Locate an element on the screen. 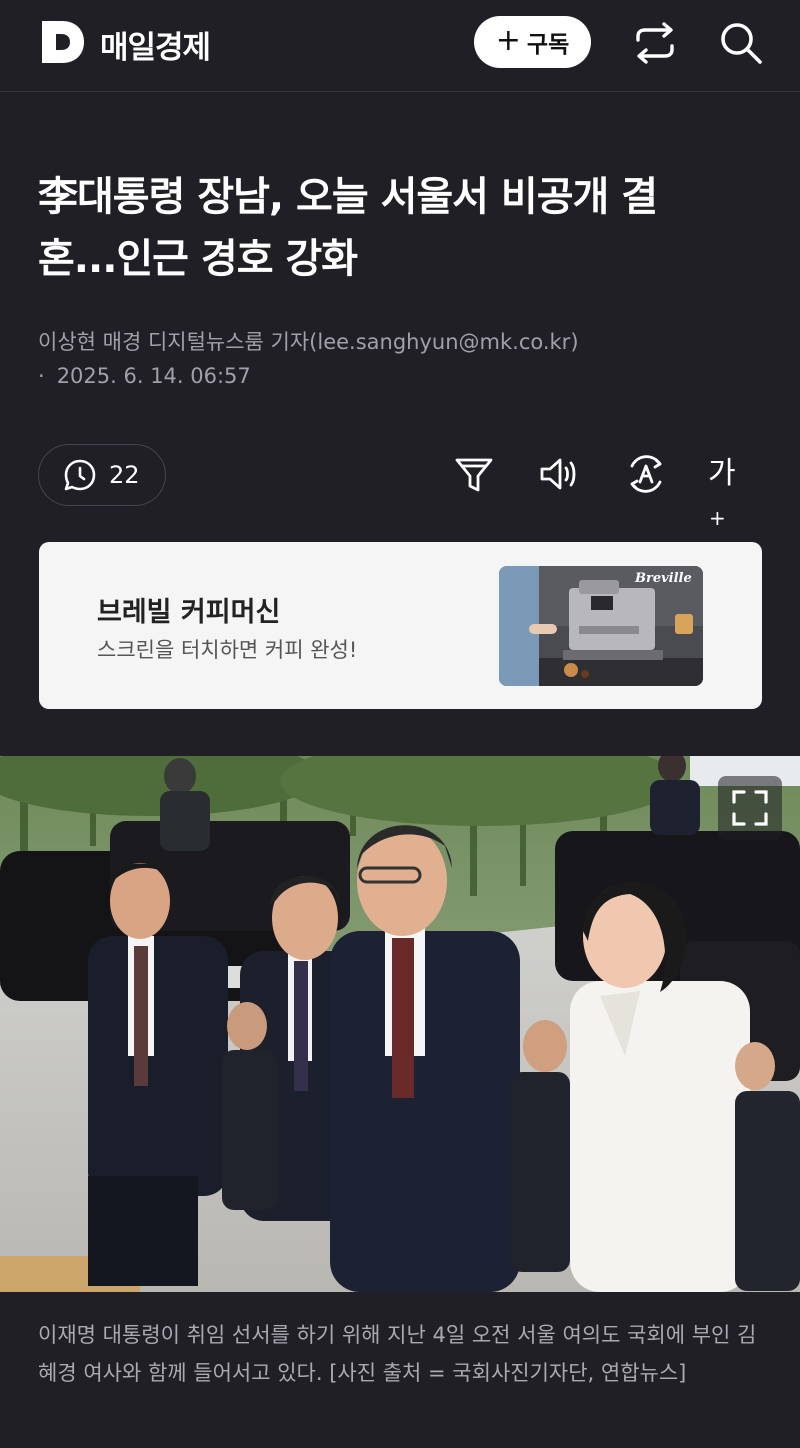 This screenshot has width=800, height=1448. filter-icon is located at coordinates (474, 474).